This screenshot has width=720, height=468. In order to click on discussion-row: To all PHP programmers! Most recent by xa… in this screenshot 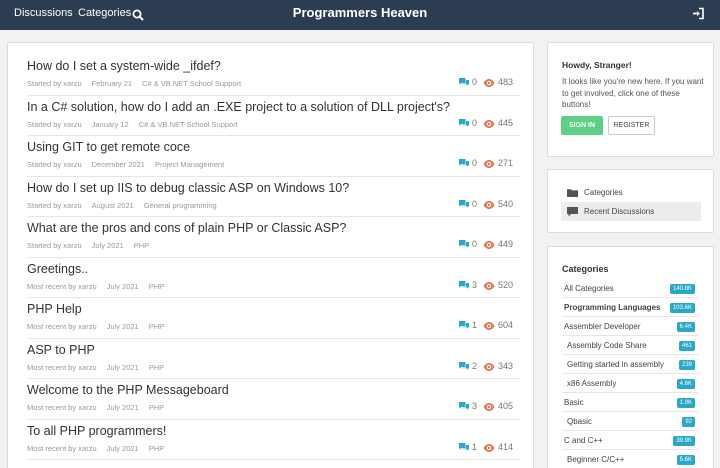, I will do `click(274, 440)`.